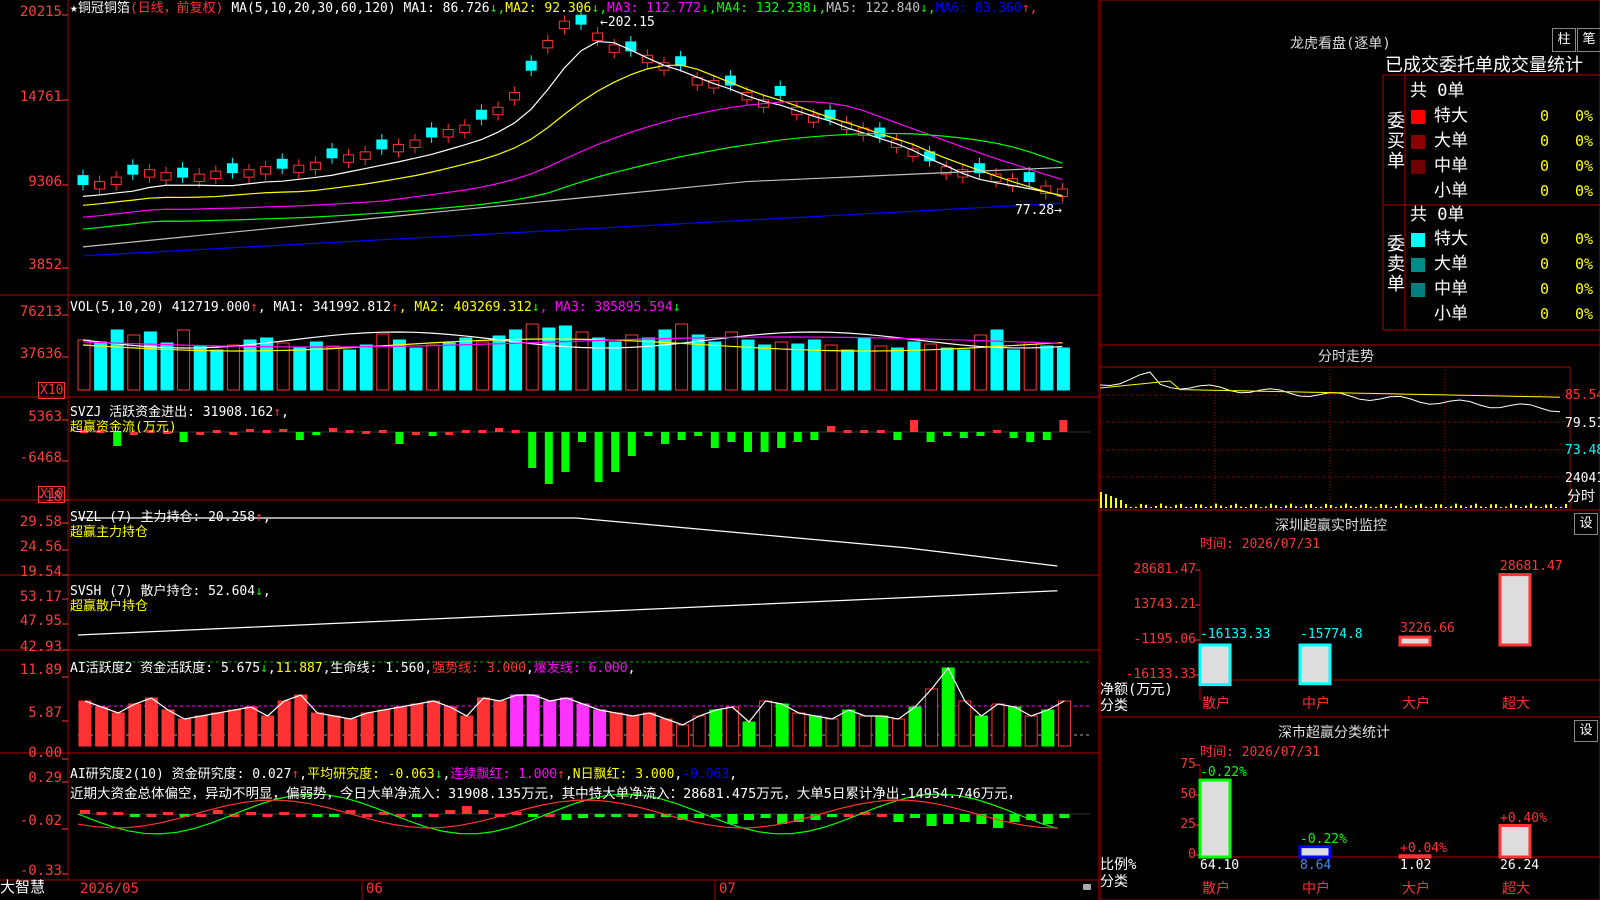 The width and height of the screenshot is (1600, 900). Describe the element at coordinates (45, 713) in the screenshot. I see `y-tick-label-ai2_panel: 5.87` at that location.